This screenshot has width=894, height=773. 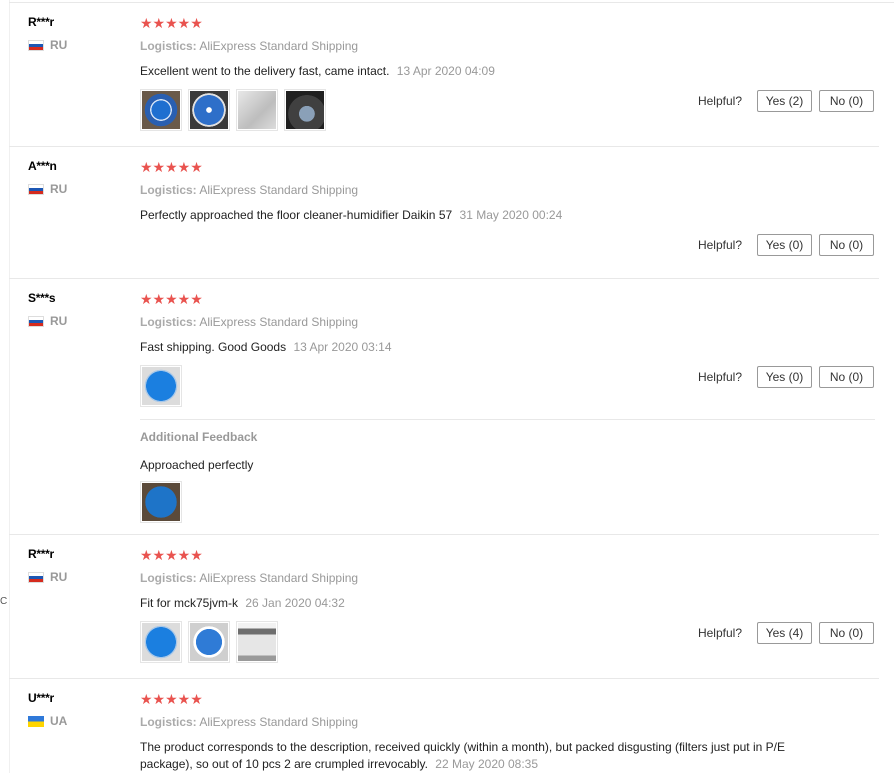 What do you see at coordinates (4, 601) in the screenshot?
I see `cut-off-side-label: C` at bounding box center [4, 601].